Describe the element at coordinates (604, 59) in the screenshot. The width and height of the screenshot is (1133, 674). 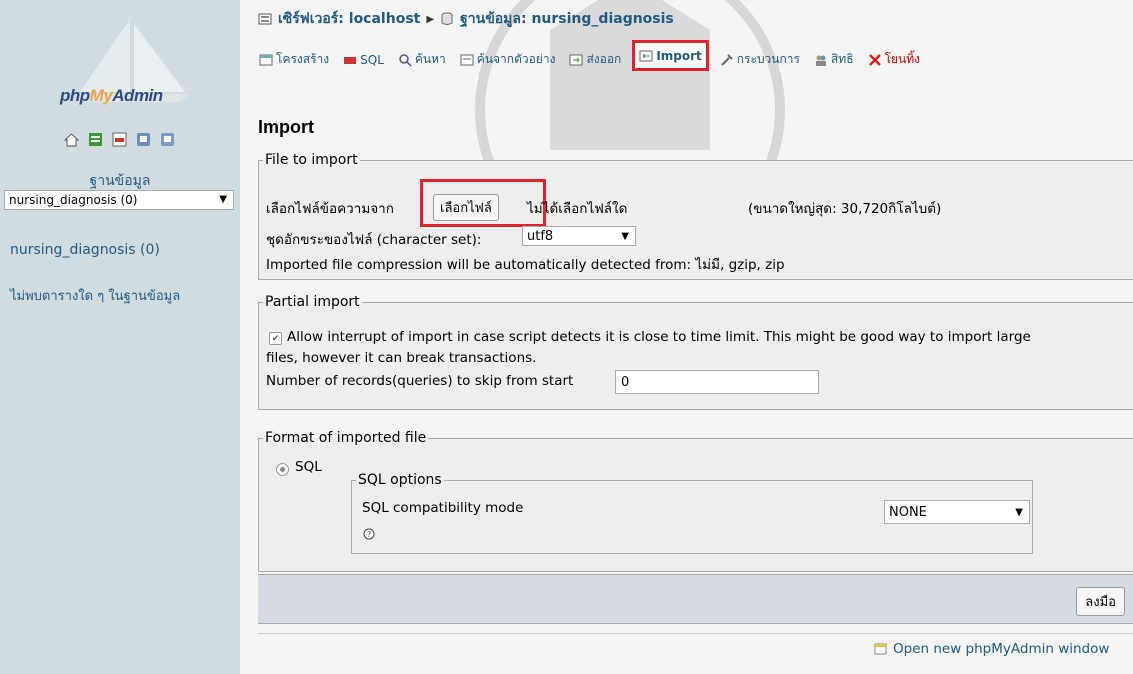
I see `tab-label: ส่งออก` at that location.